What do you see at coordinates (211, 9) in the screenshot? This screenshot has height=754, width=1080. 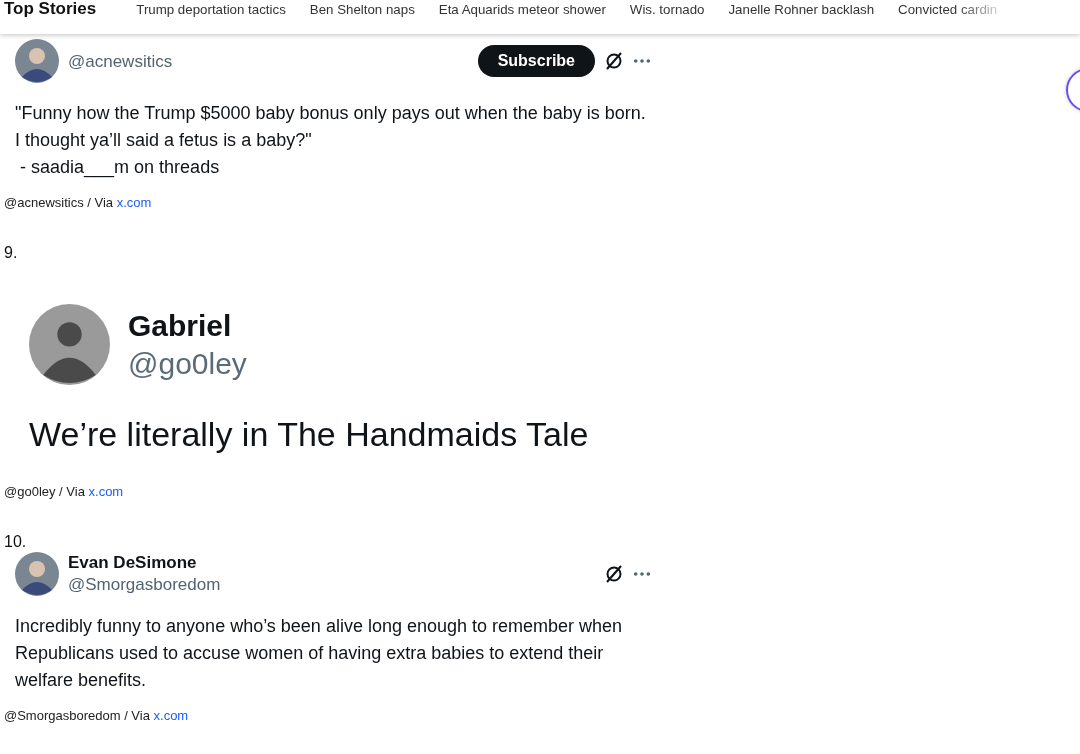 I see `trending-link: Trump deportation tactics` at bounding box center [211, 9].